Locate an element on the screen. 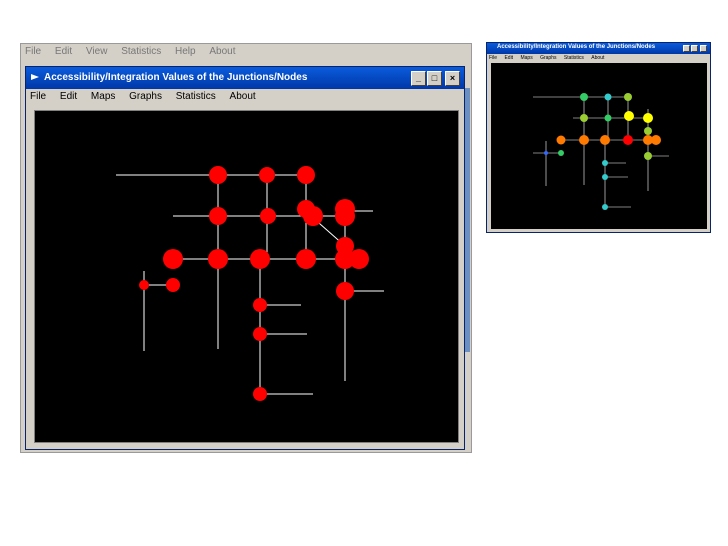  background-menubar: File Edit View Statistics Help About is located at coordinates (248, 53).